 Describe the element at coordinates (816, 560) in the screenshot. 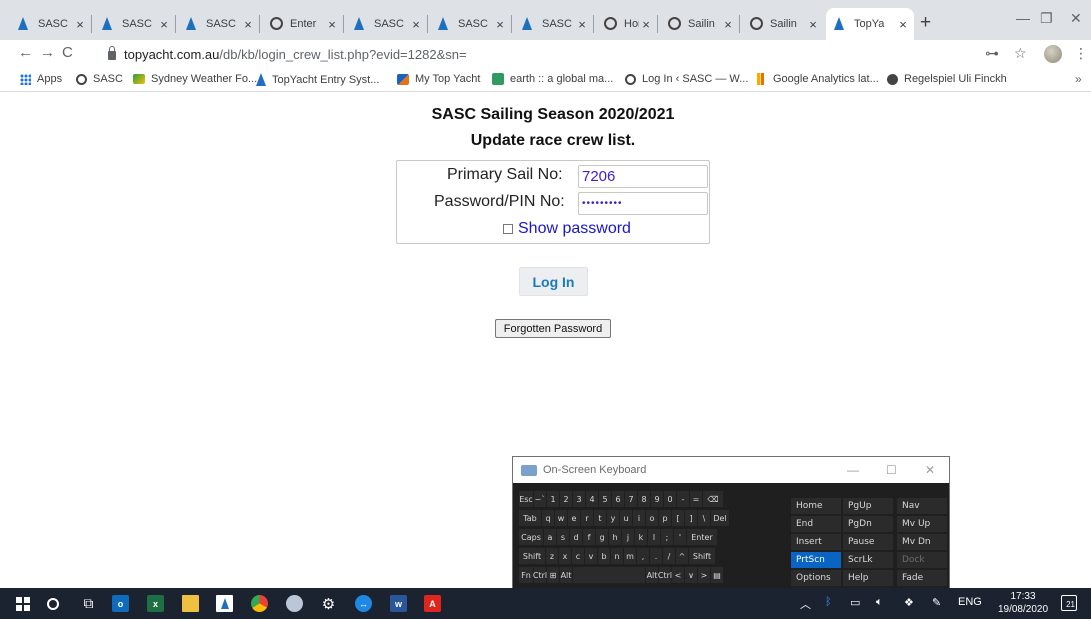

I see `osk-nav-key: PrtScn` at that location.